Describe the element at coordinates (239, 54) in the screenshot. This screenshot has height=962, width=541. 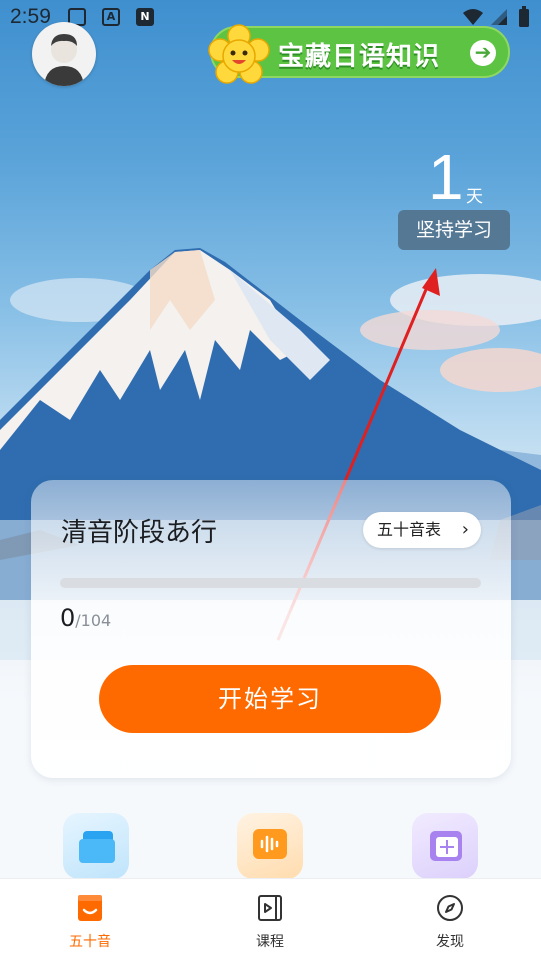
I see `flower-mascot-icon` at that location.